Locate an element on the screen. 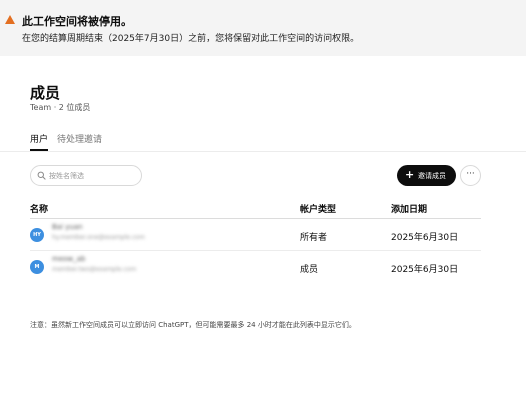  member-email: member.two@example.com is located at coordinates (94, 269).